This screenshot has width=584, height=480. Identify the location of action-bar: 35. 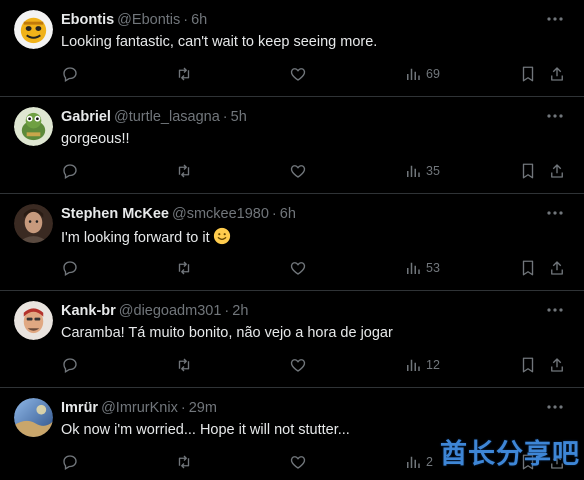
(292, 171).